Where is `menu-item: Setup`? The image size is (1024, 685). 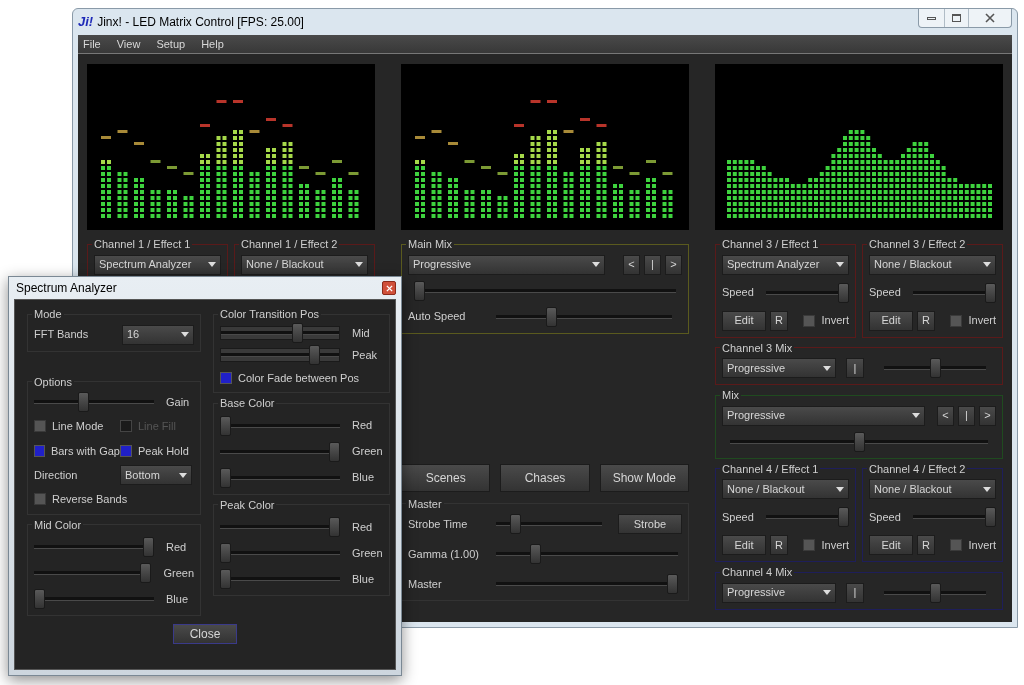
menu-item: Setup is located at coordinates (171, 44).